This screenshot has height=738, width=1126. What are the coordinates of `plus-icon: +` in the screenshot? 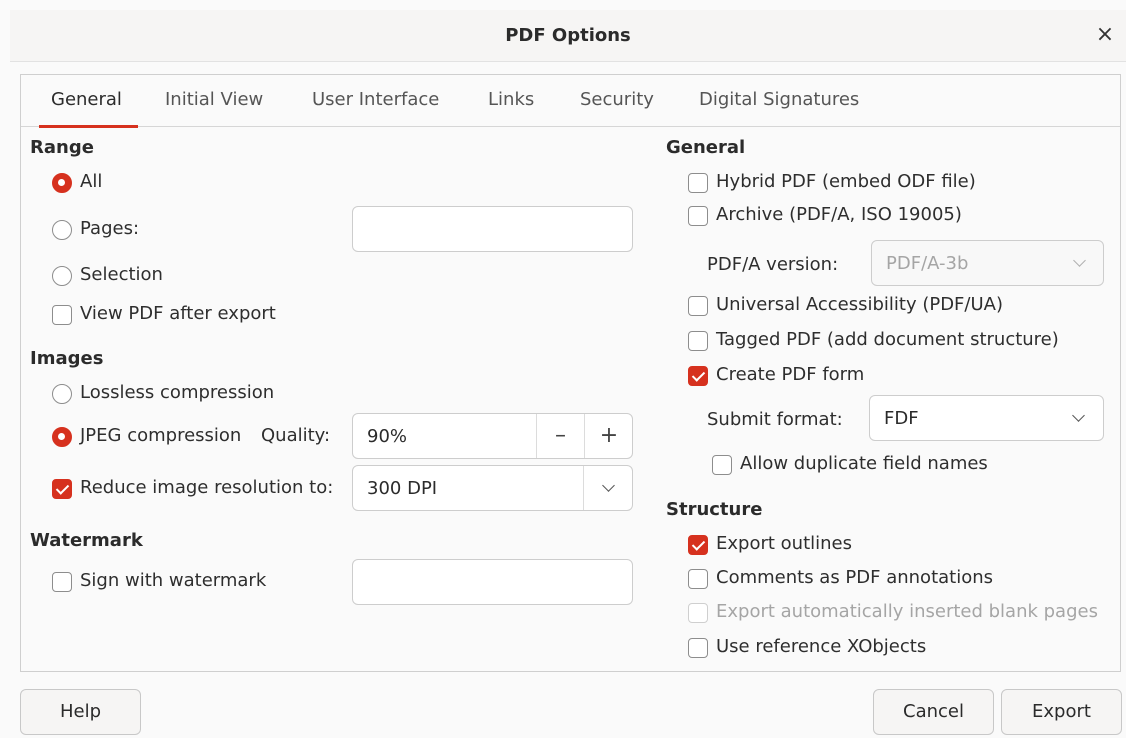 It's located at (609, 435).